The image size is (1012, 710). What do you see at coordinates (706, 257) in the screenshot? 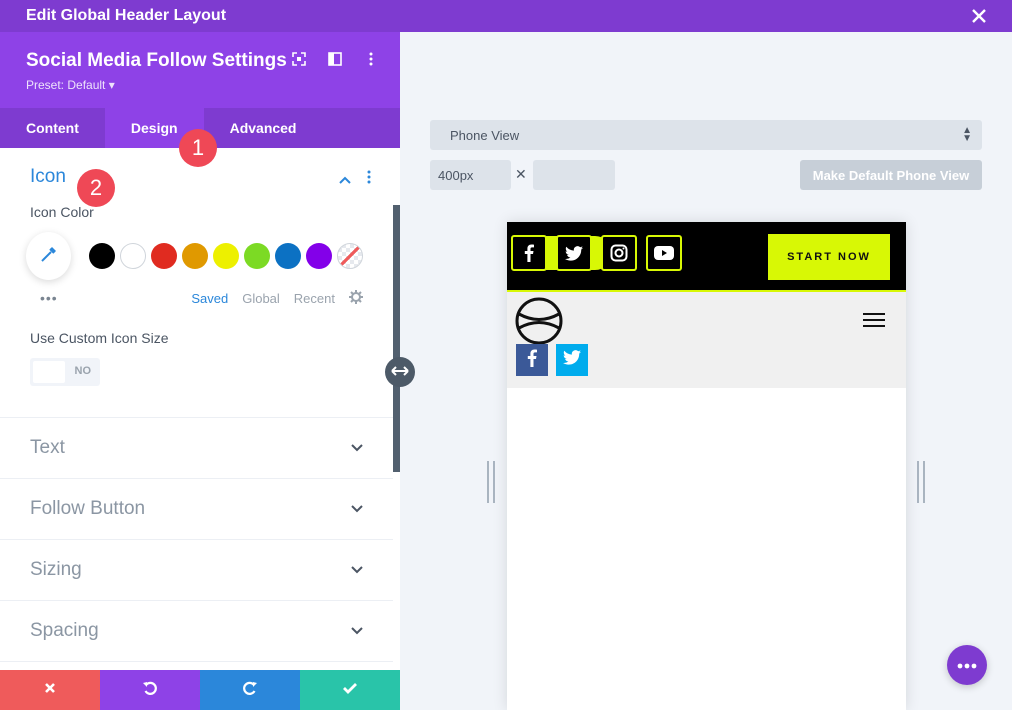
I see `preview-top-bar: START NOW` at bounding box center [706, 257].